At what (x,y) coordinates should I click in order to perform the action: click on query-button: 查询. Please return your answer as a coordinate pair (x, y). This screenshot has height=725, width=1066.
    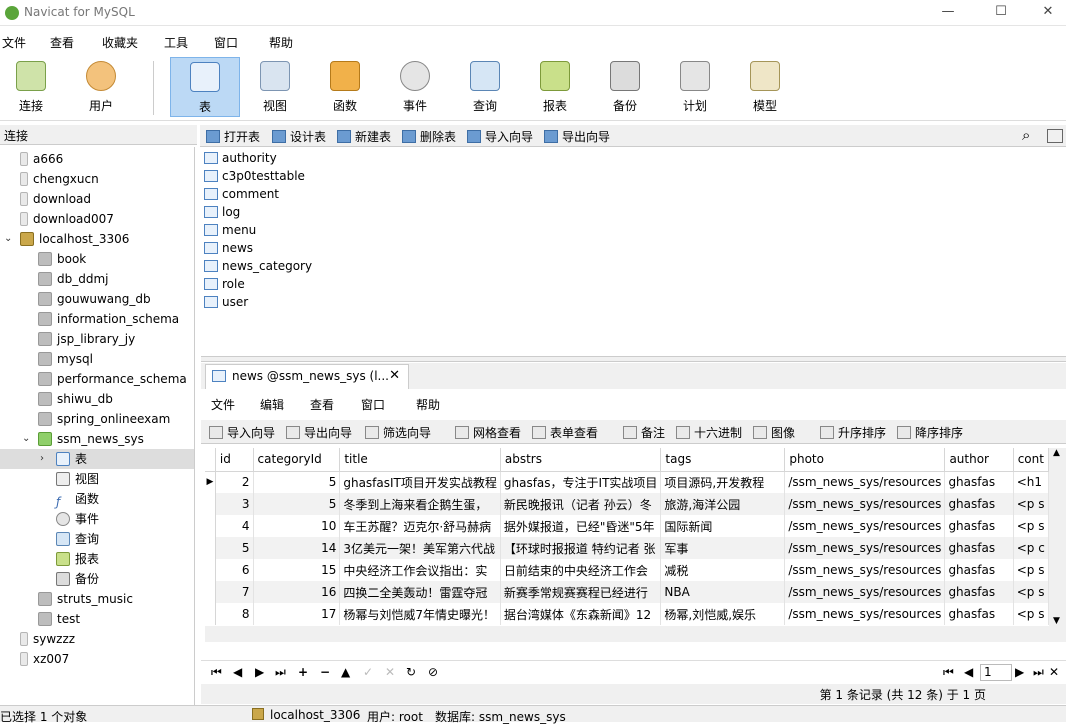
    Looking at the image, I should click on (485, 87).